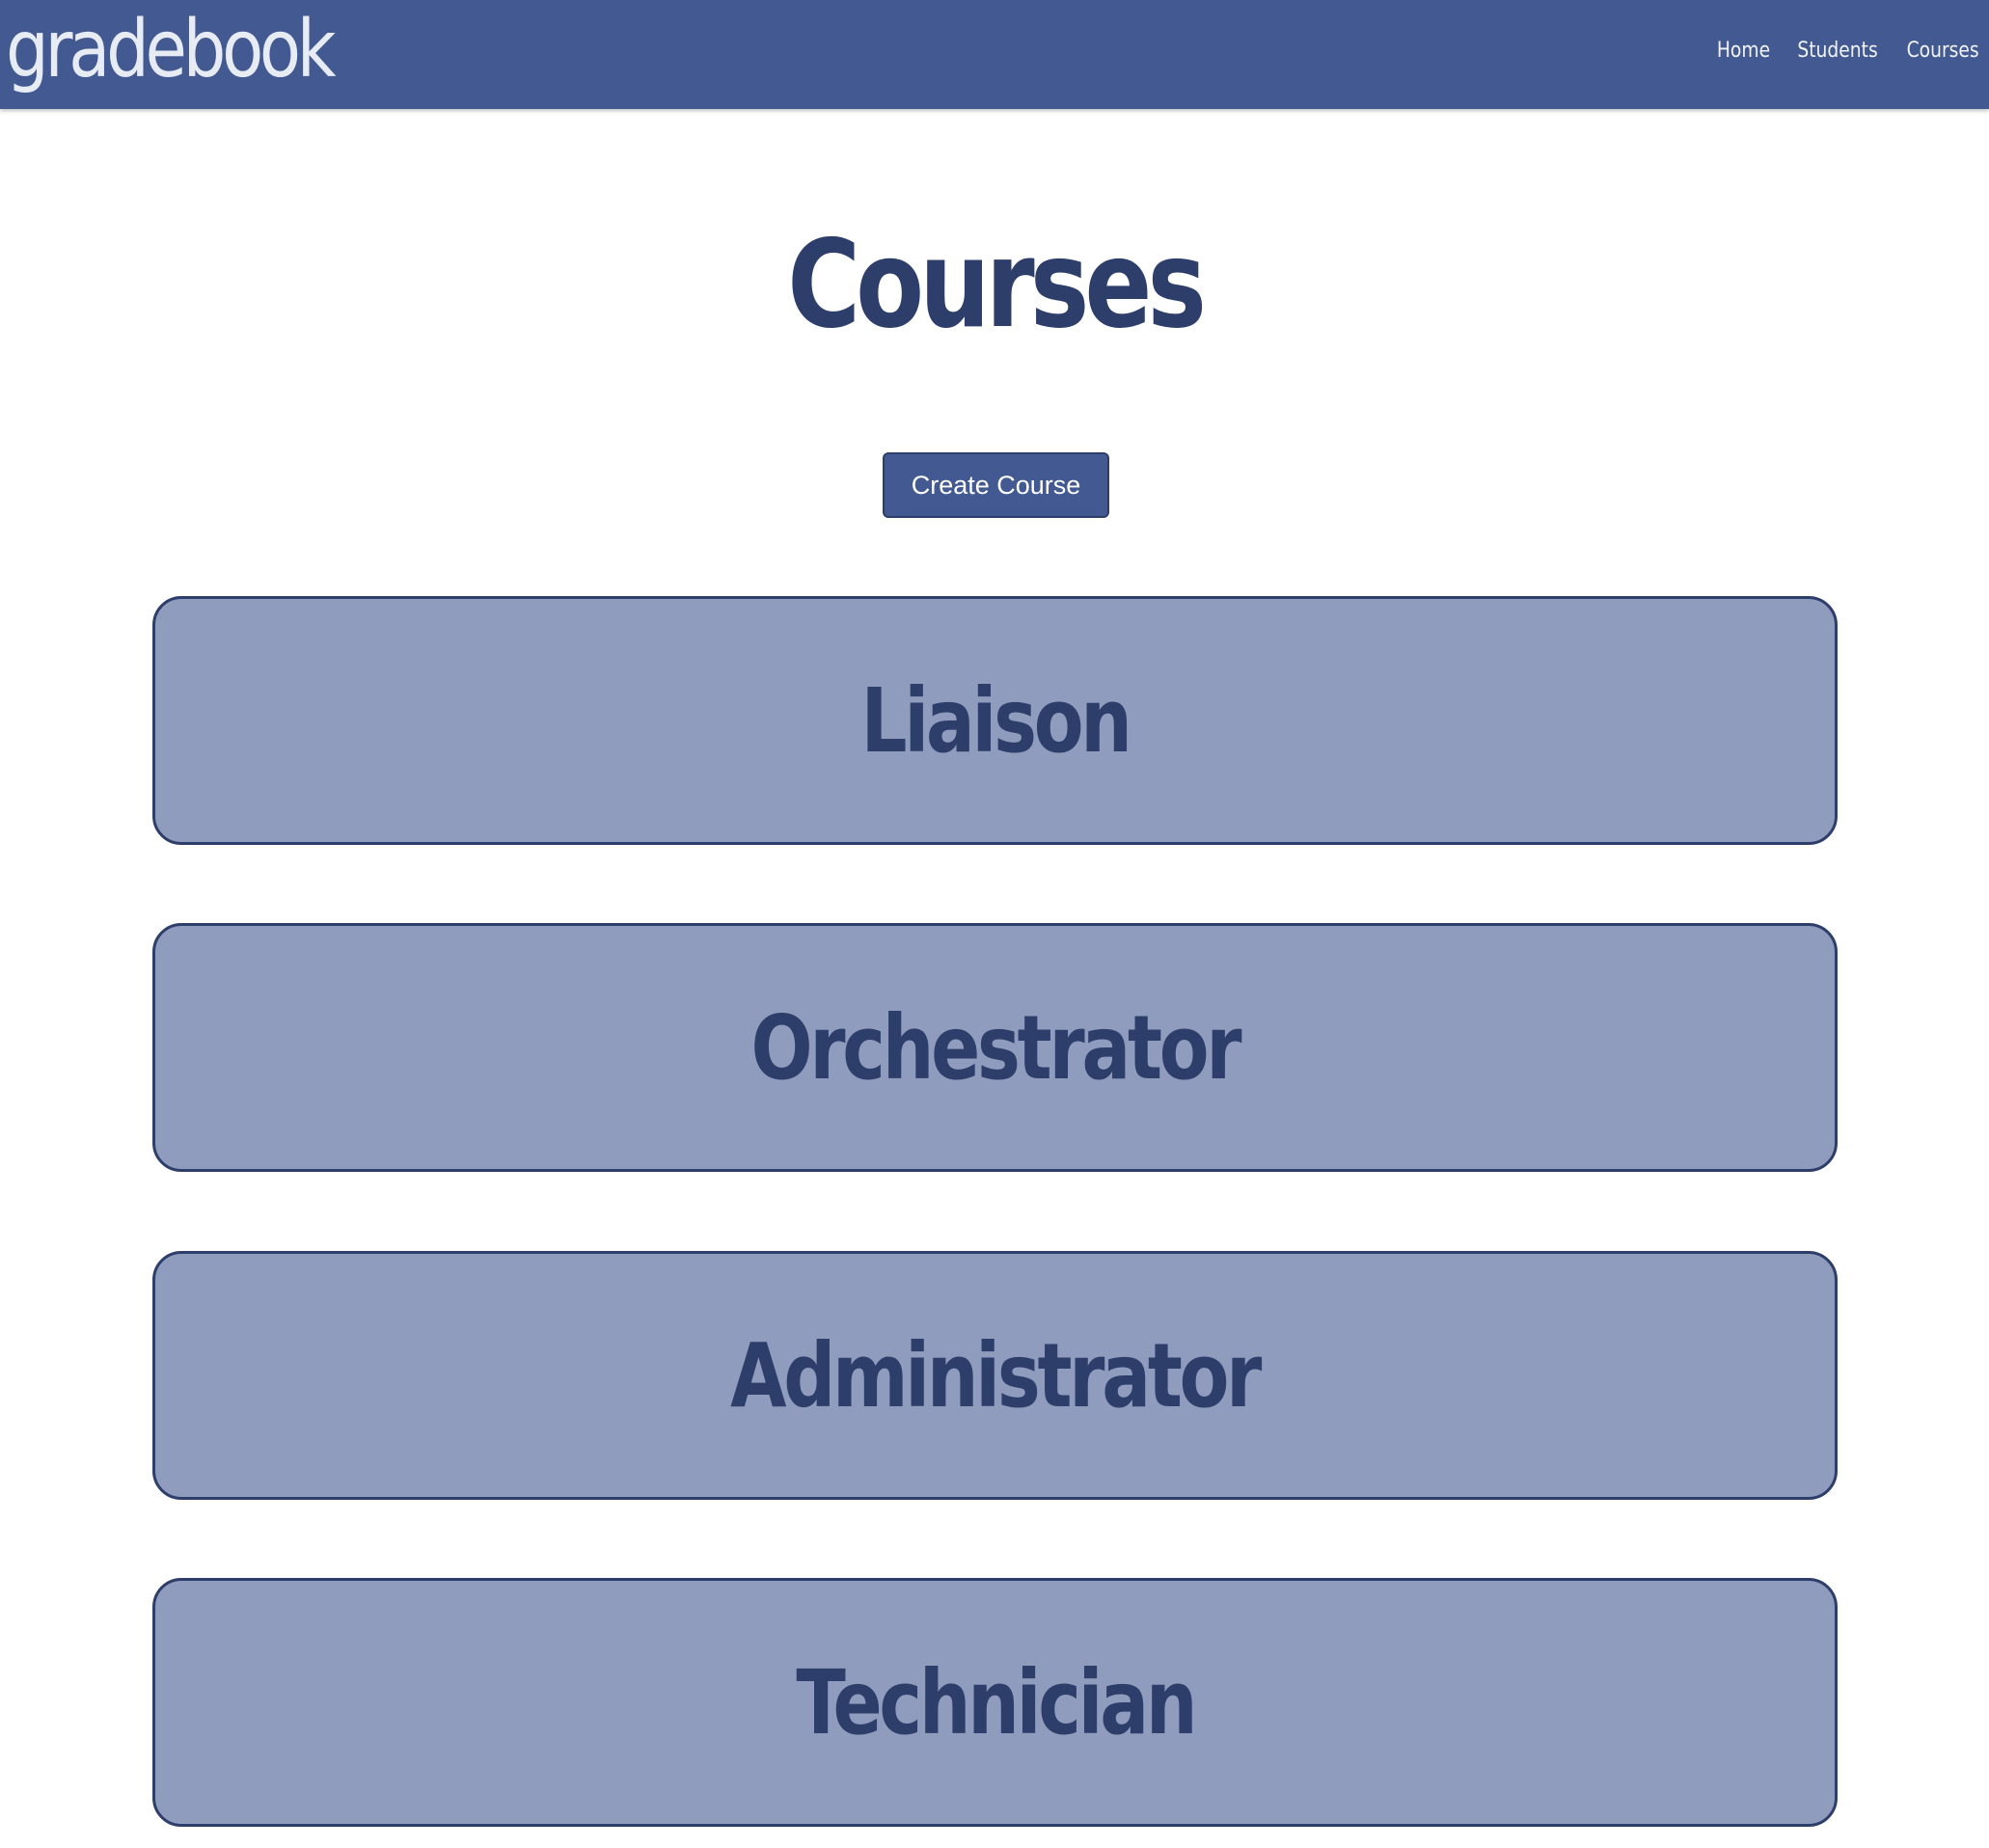 This screenshot has width=1989, height=1848. Describe the element at coordinates (997, 284) in the screenshot. I see `page-title-text: Courses` at that location.